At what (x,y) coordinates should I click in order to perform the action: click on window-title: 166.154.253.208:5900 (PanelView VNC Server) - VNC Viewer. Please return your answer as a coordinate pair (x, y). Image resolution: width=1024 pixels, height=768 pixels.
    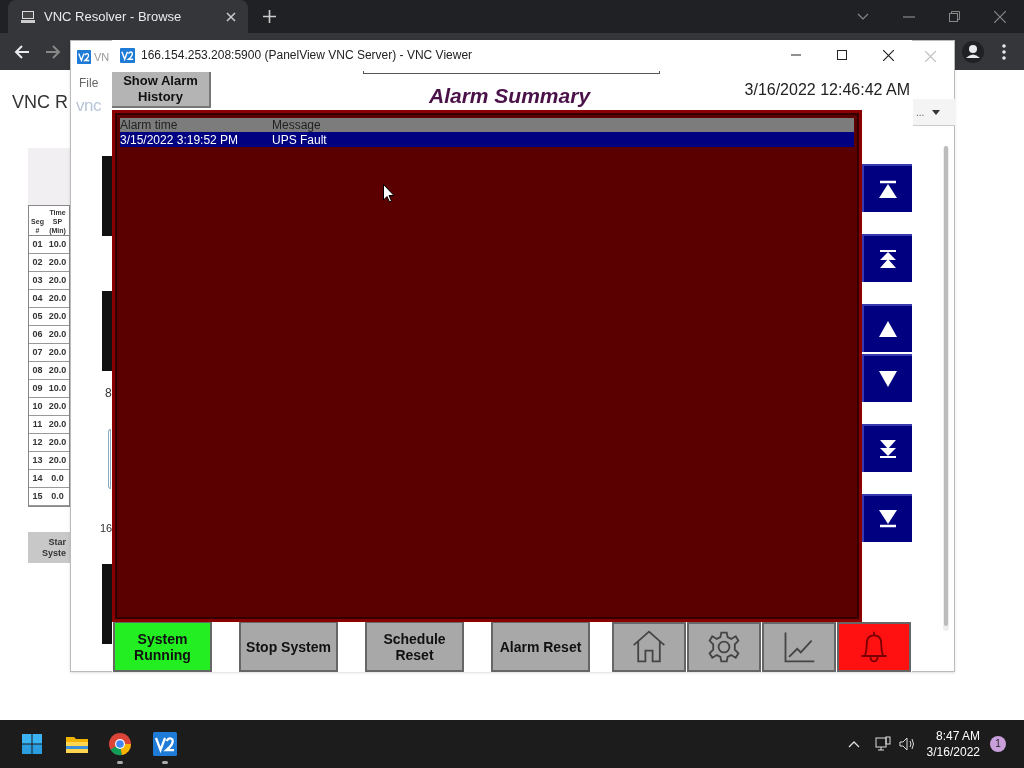
    Looking at the image, I should click on (307, 55).